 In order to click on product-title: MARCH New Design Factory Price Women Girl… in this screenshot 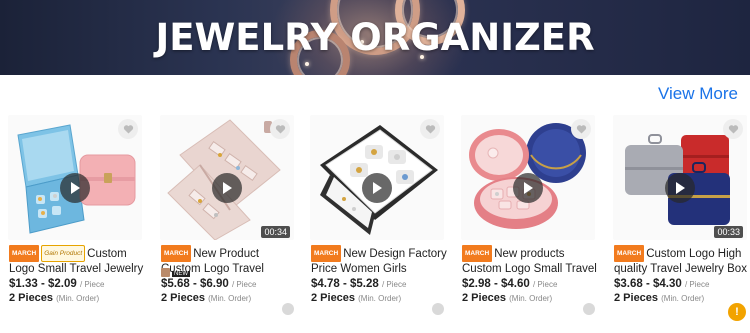, I will do `click(380, 260)`.